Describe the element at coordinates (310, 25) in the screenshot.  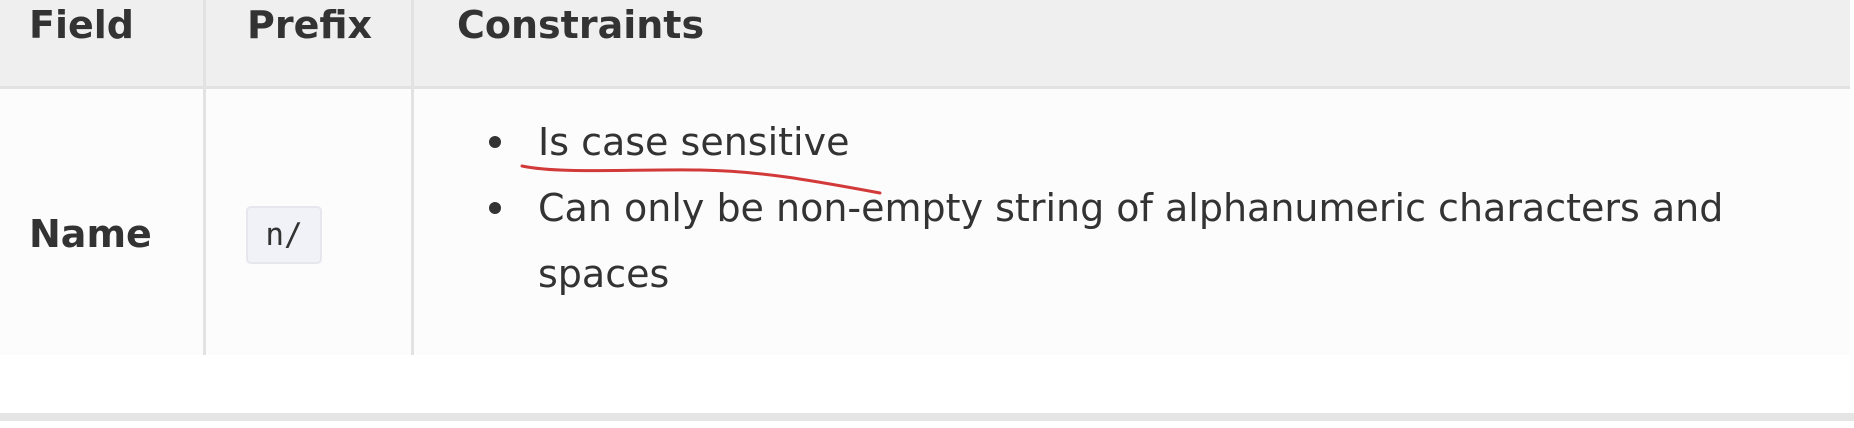
I see `header-prefix: Prefix` at that location.